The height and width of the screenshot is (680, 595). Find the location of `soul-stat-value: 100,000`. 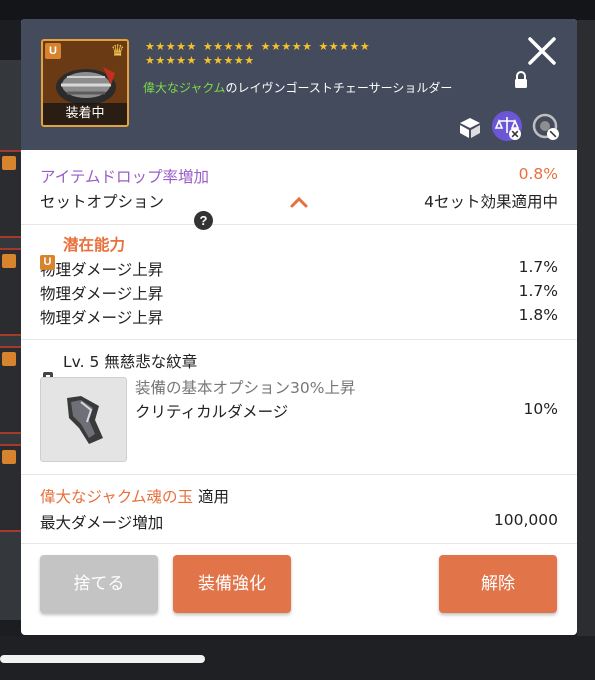

soul-stat-value: 100,000 is located at coordinates (525, 520).